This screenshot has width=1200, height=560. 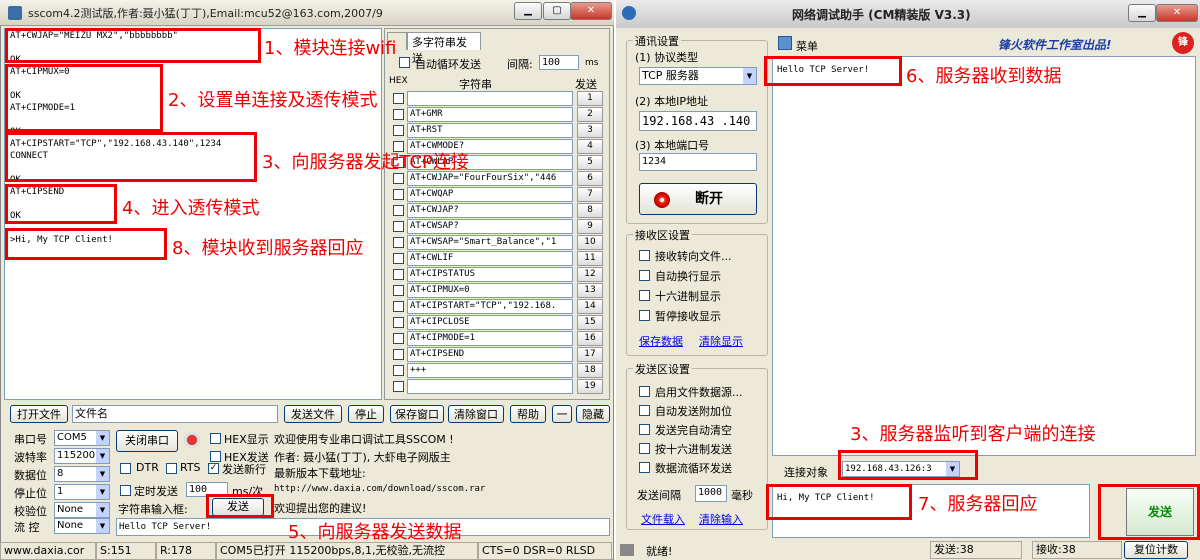 What do you see at coordinates (698, 199) in the screenshot?
I see `disconnect-button: 断开` at bounding box center [698, 199].